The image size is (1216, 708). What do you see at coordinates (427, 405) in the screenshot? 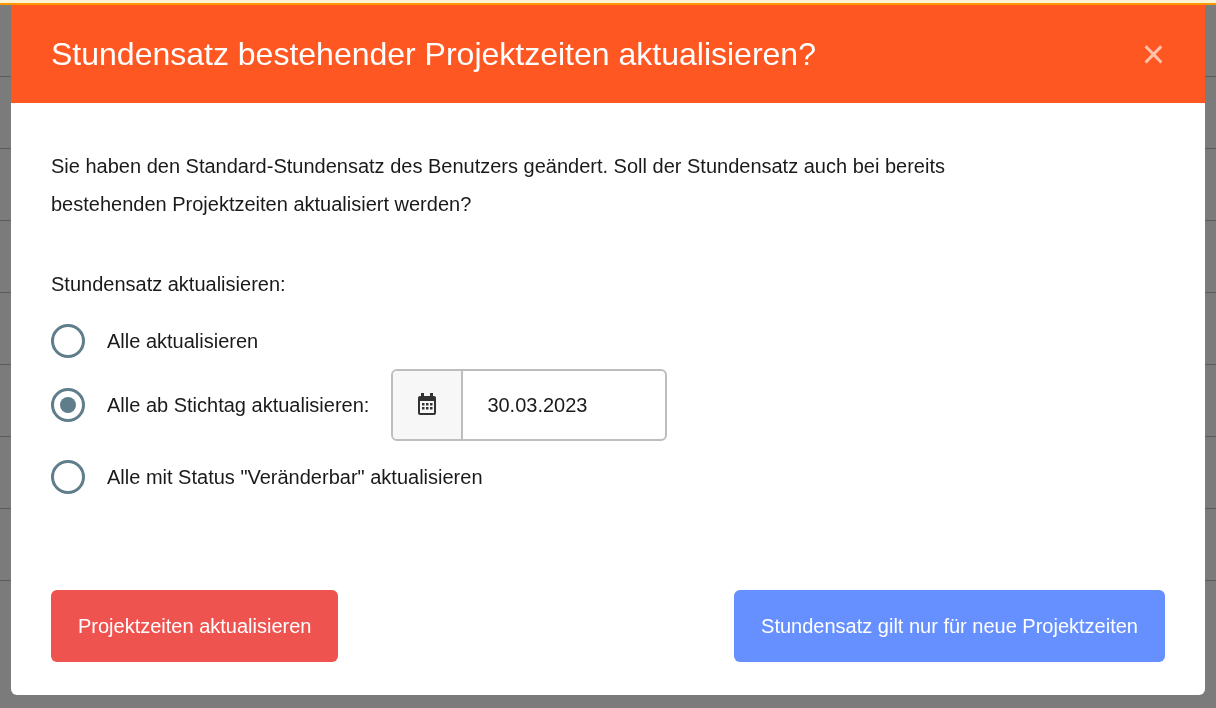
I see `calendar-icon` at bounding box center [427, 405].